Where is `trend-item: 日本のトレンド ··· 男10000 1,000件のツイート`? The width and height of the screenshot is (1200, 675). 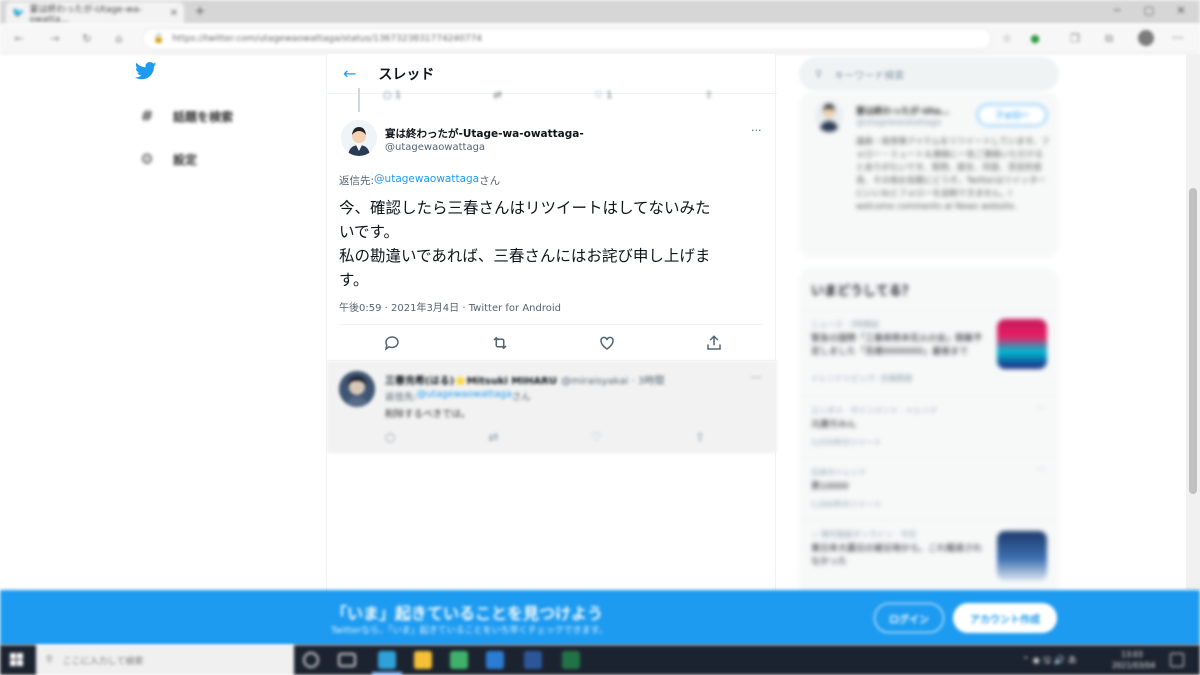
trend-item: 日本のトレンド ··· 男10000 1,000件のツイート is located at coordinates (929, 489).